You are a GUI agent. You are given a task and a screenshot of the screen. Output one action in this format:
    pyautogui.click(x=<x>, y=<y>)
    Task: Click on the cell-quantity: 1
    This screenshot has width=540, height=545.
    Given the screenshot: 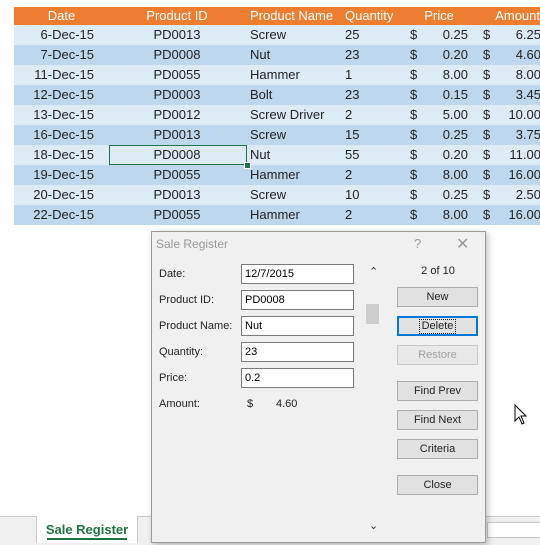 What is the action you would take?
    pyautogui.click(x=348, y=75)
    